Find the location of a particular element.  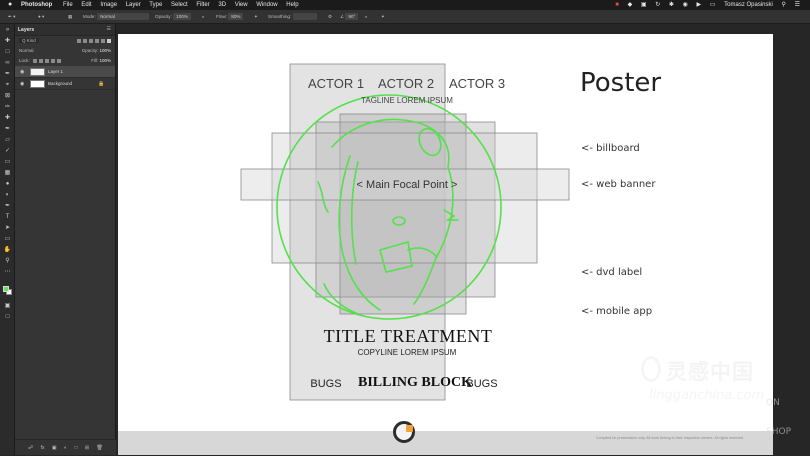

copyline-text: COPYLINE LOREM IPSUM is located at coordinates (407, 352).